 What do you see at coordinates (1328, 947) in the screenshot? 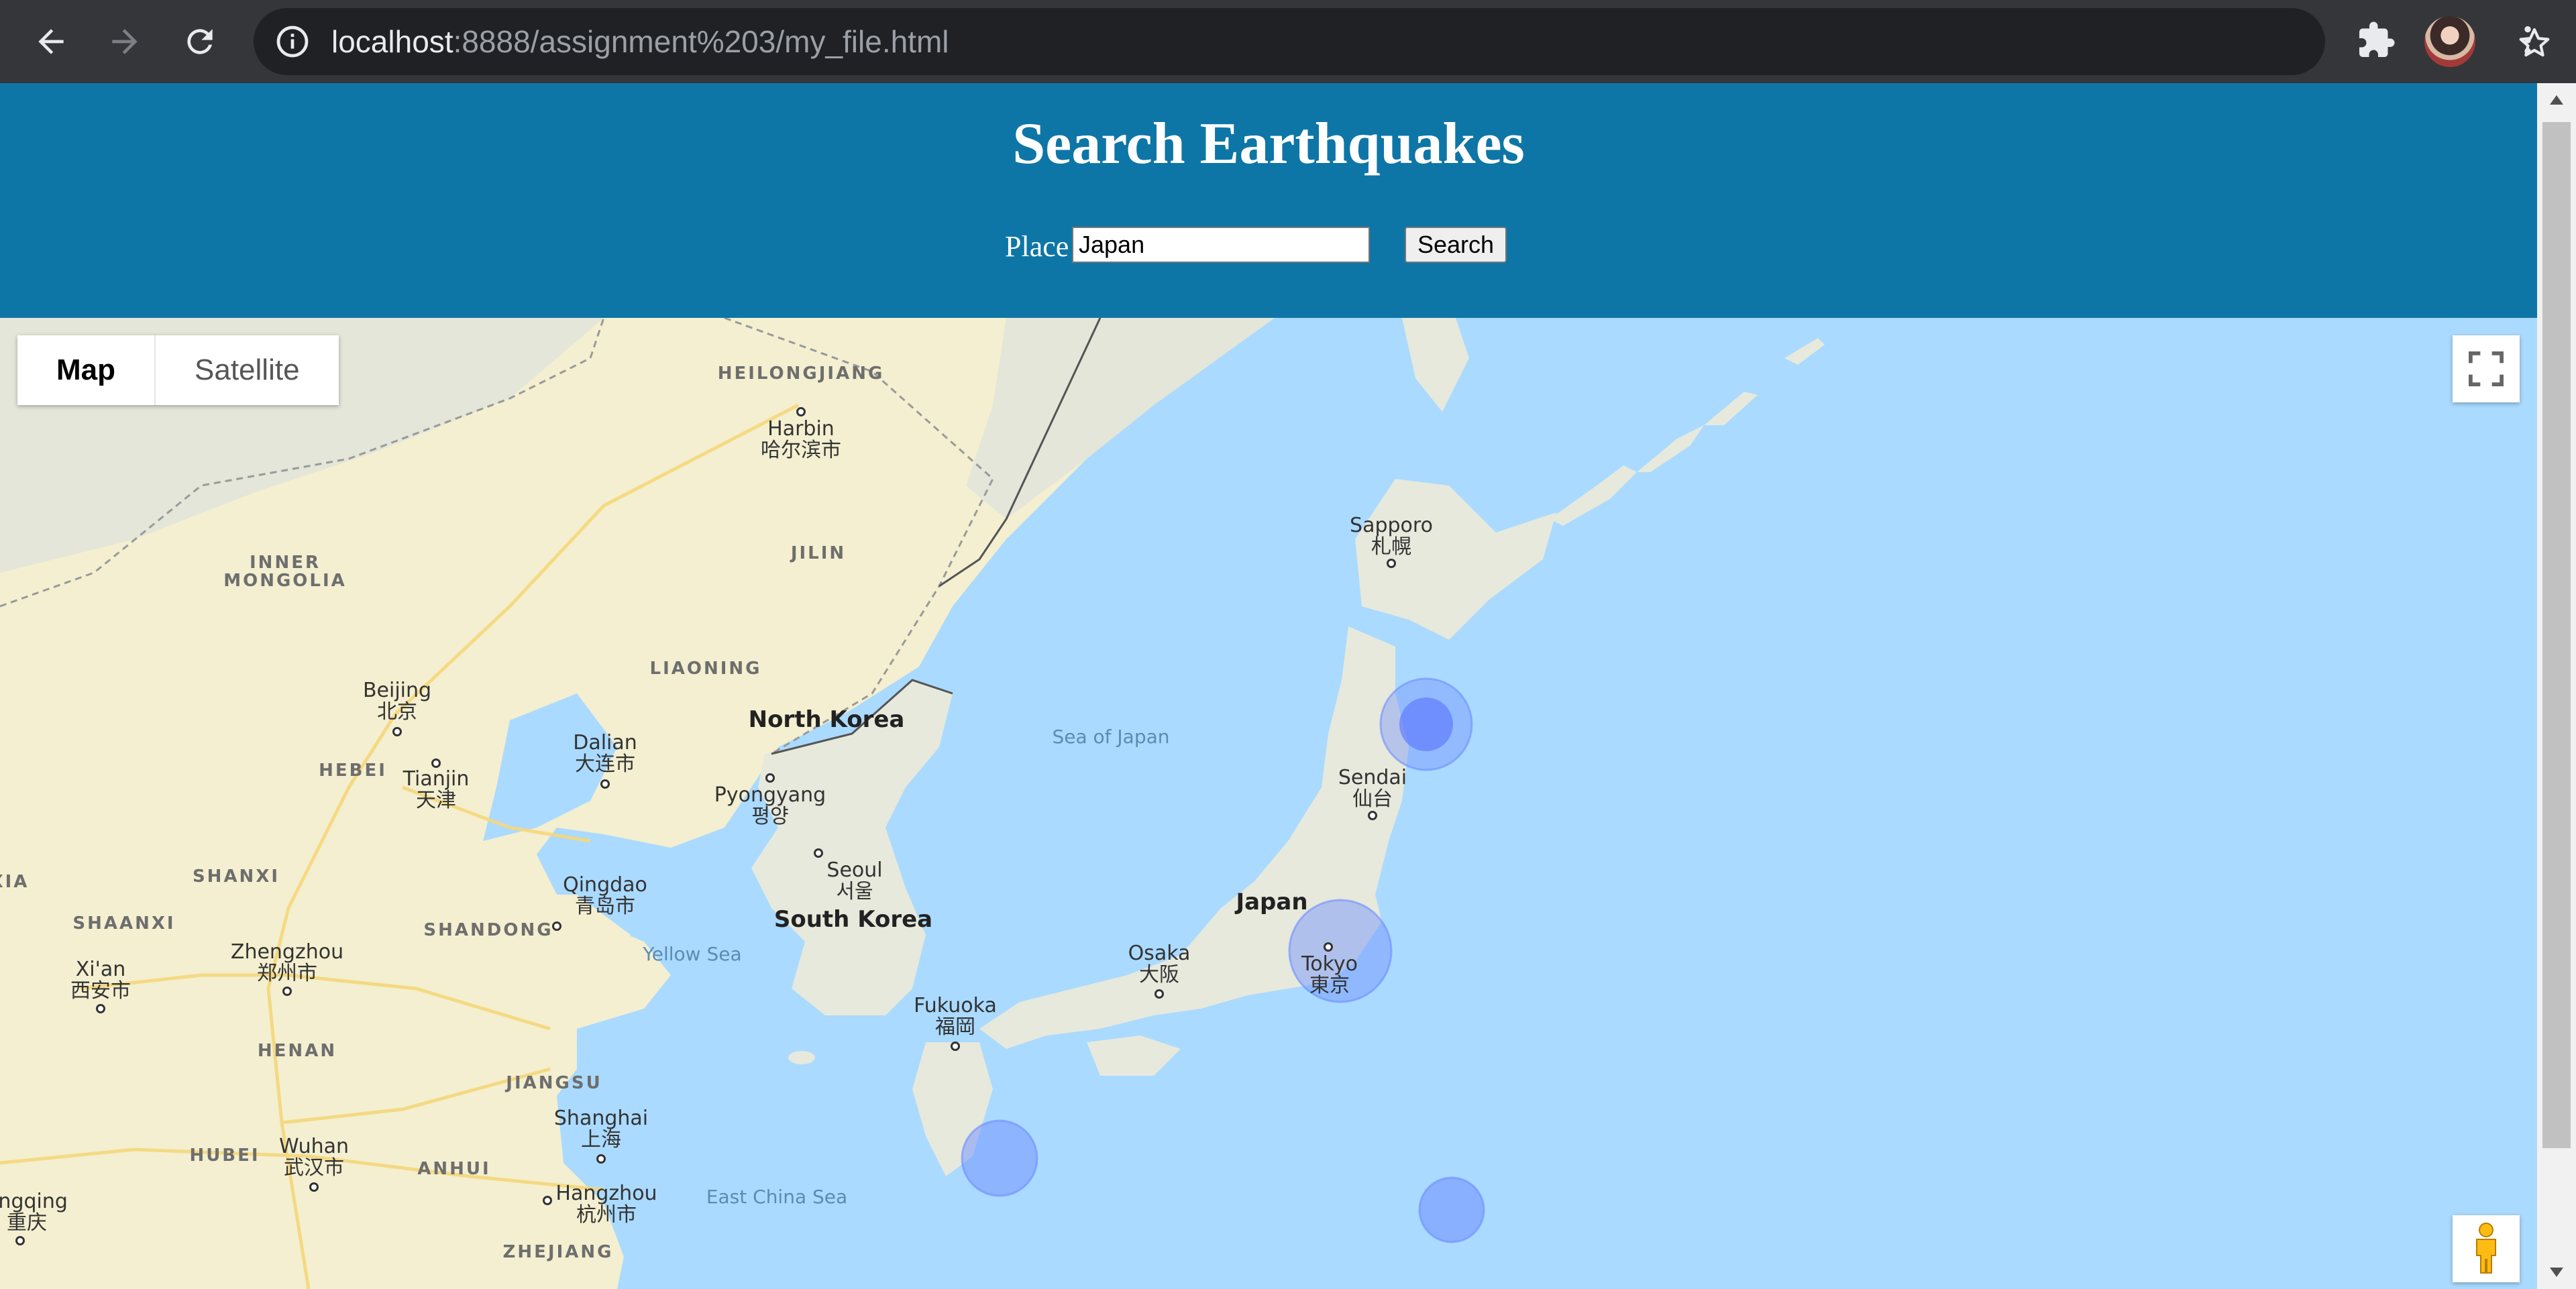
I see `city-dot-tokyo` at bounding box center [1328, 947].